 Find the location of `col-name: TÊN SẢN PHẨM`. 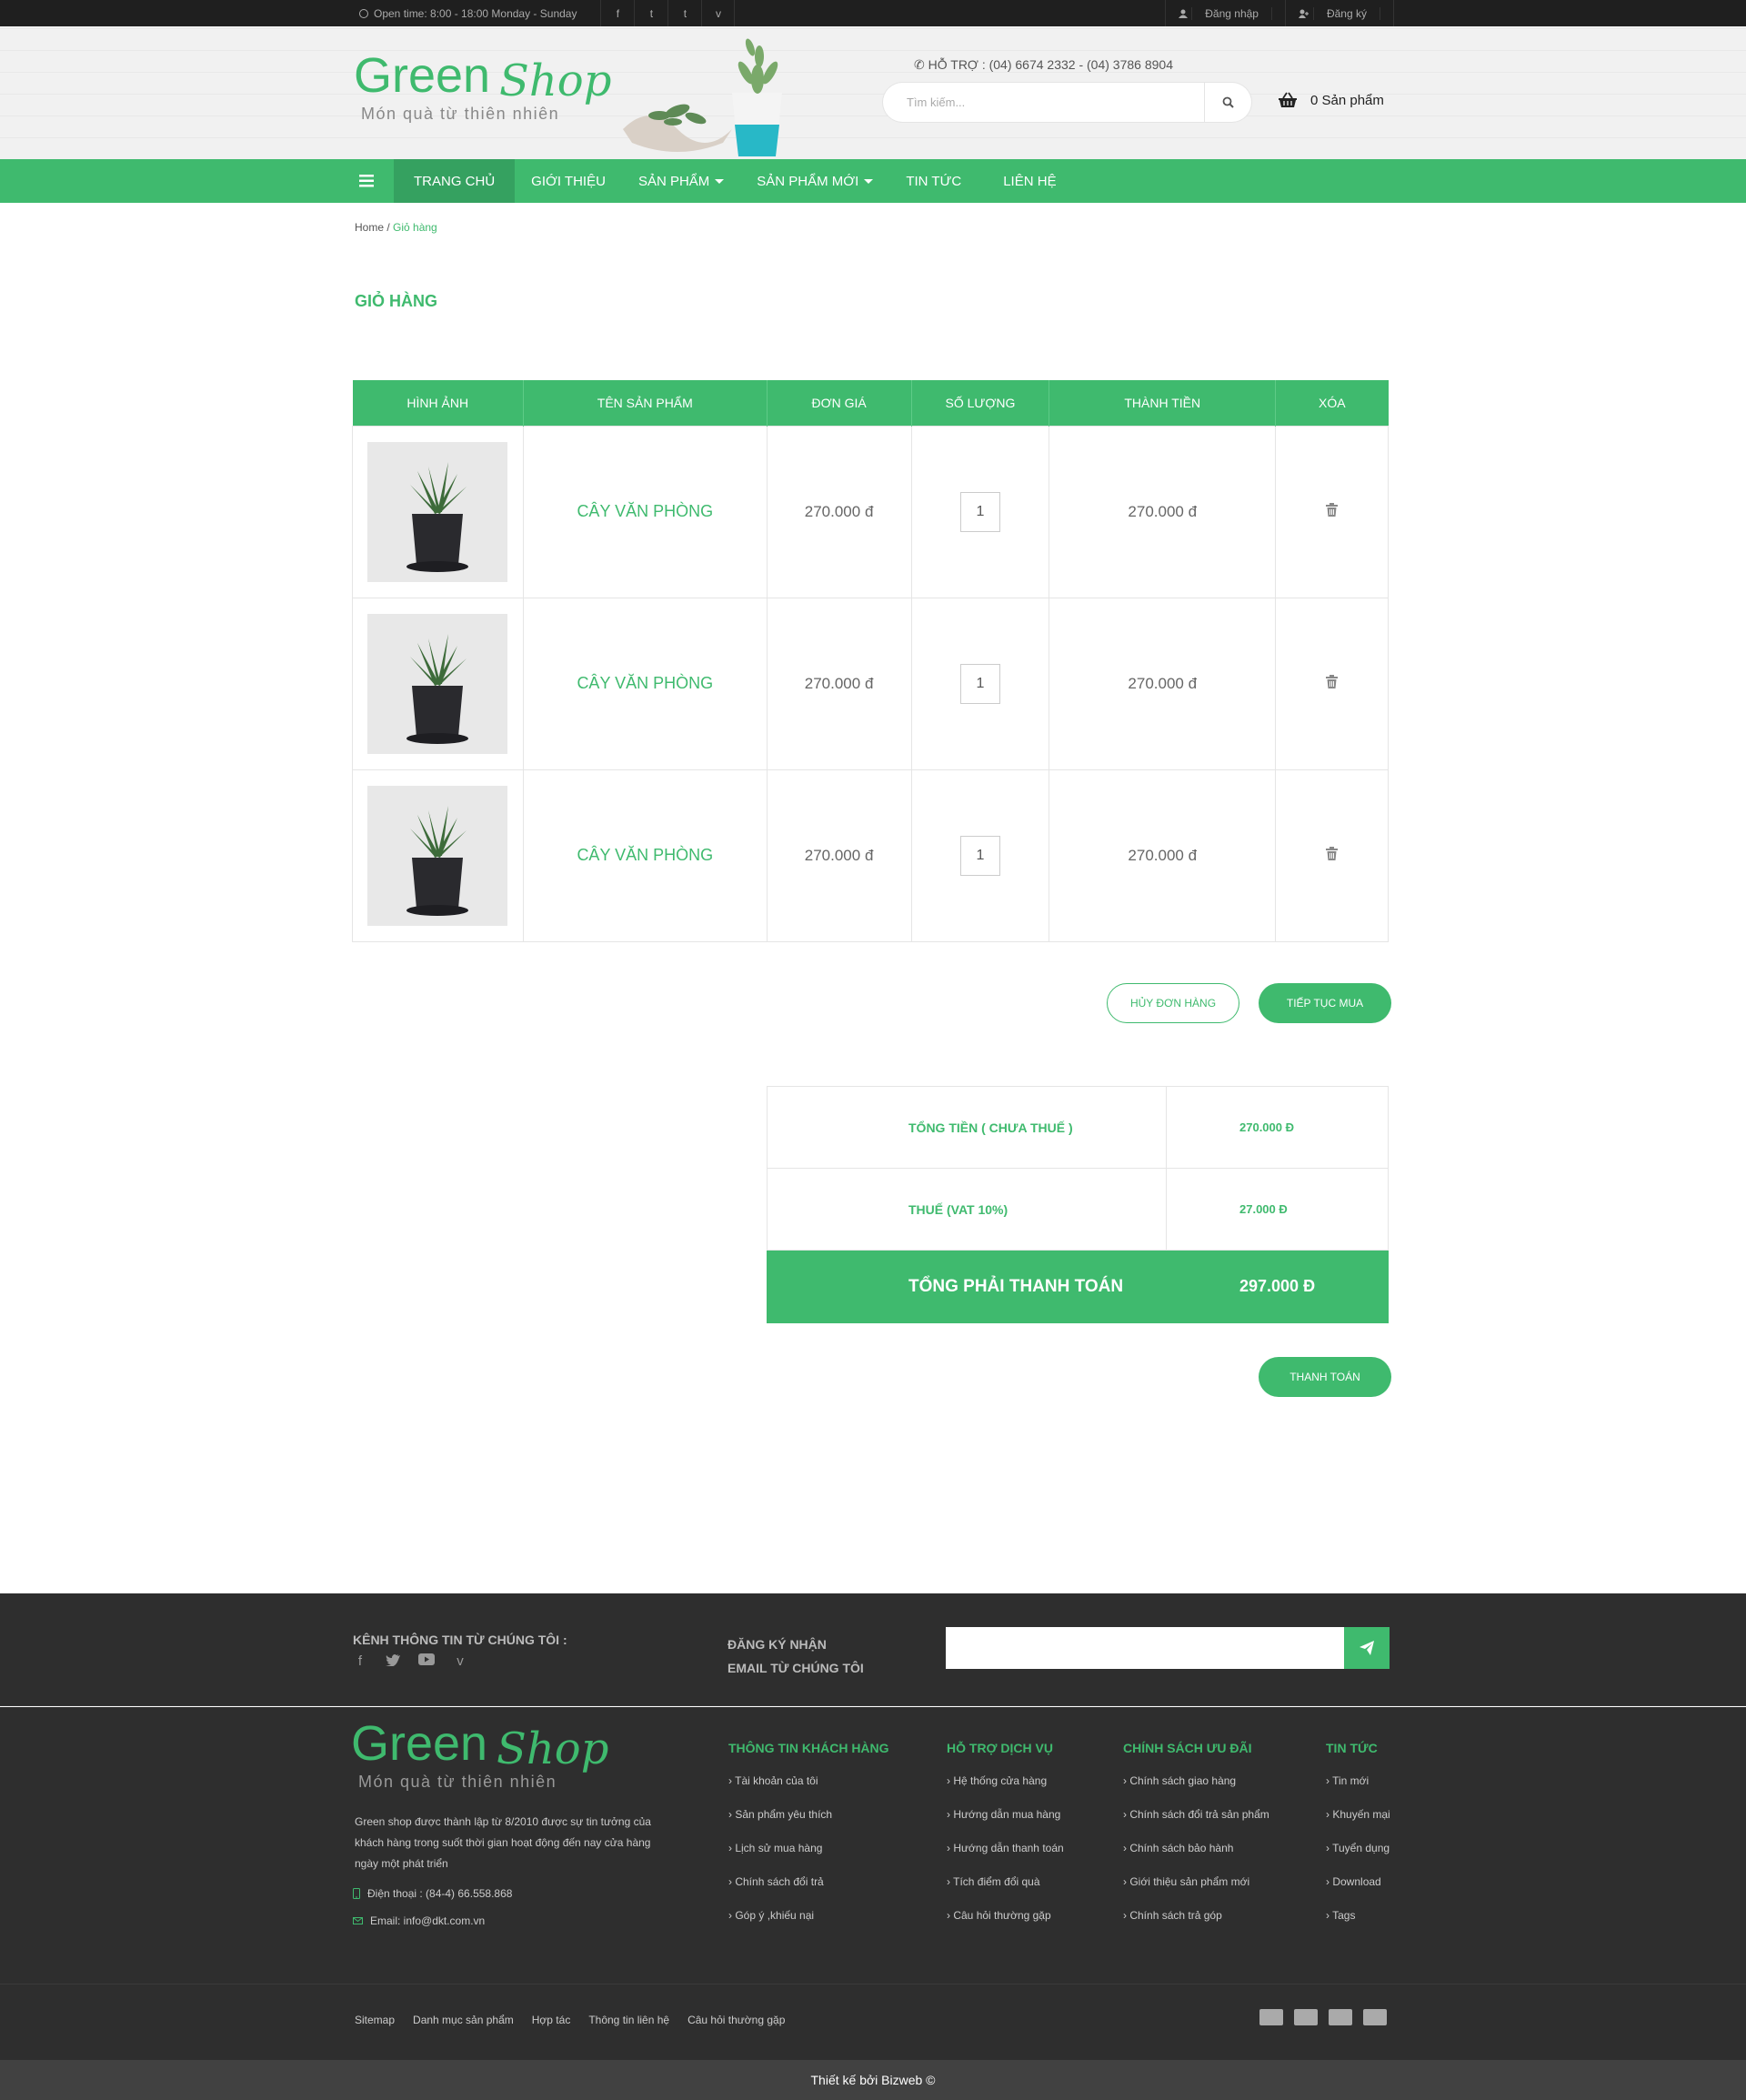

col-name: TÊN SẢN PHẨM is located at coordinates (645, 403).